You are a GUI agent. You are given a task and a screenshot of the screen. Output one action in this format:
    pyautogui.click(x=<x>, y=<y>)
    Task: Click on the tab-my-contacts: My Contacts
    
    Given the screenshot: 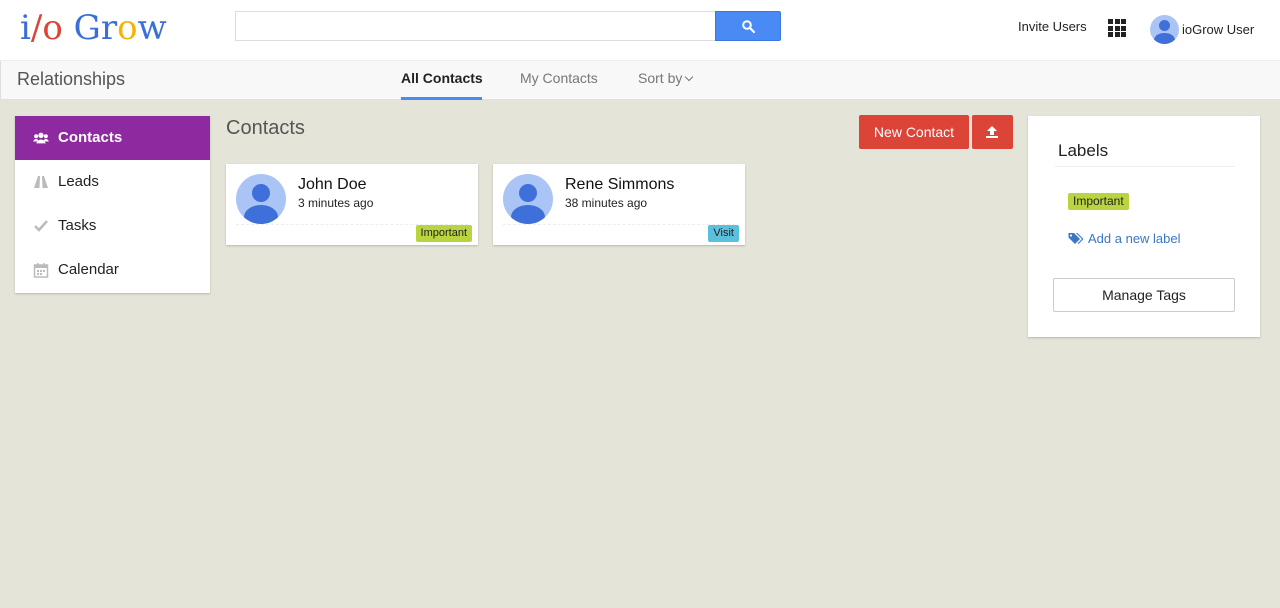 What is the action you would take?
    pyautogui.click(x=559, y=78)
    